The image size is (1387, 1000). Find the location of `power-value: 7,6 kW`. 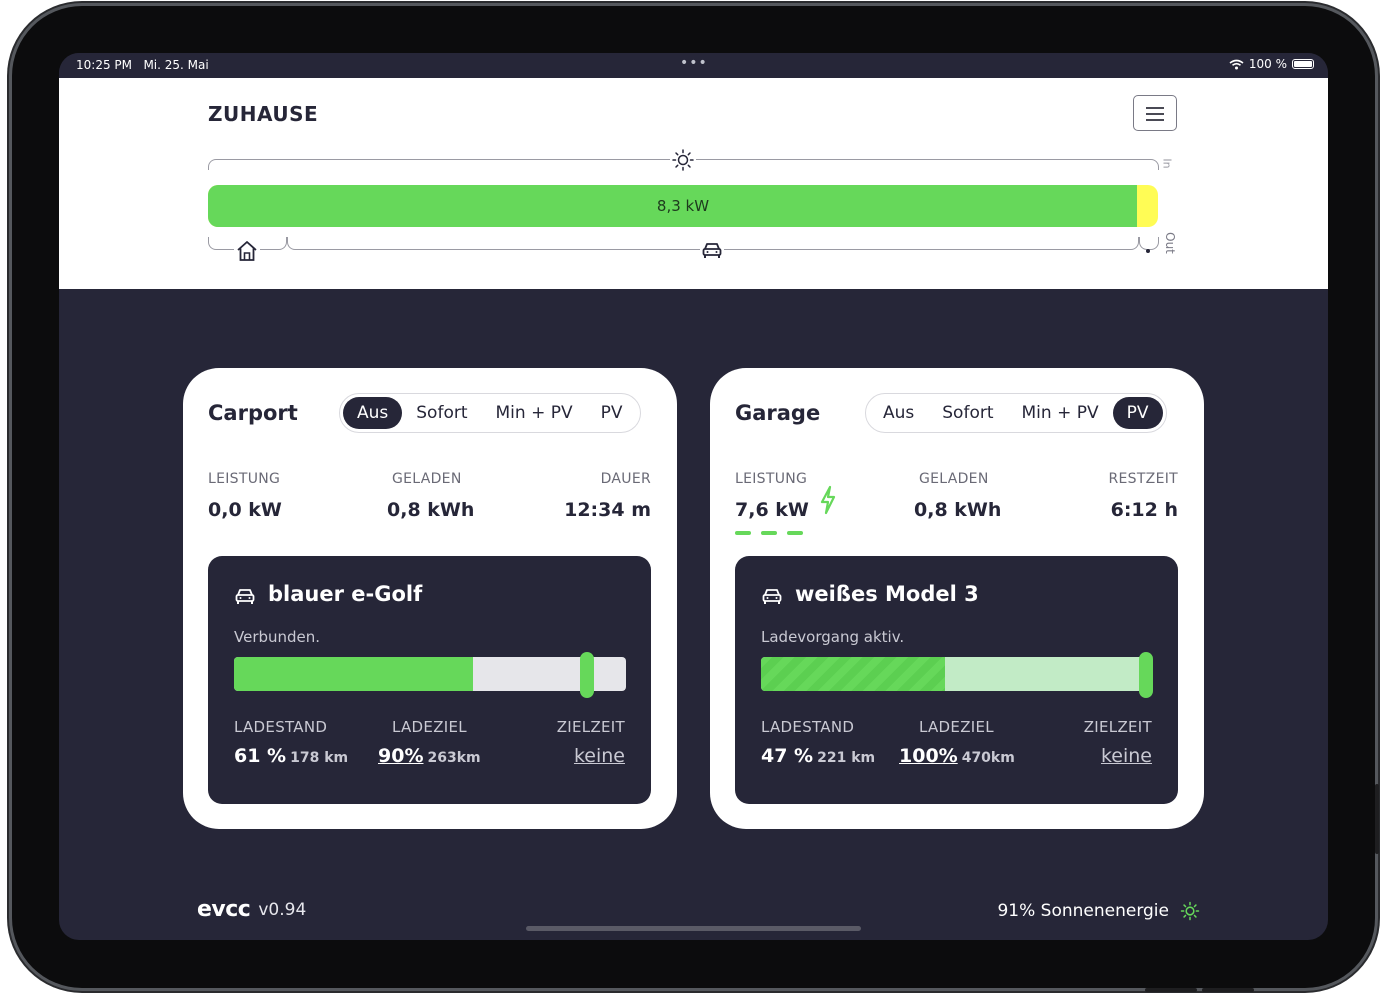

power-value: 7,6 kW is located at coordinates (772, 510).